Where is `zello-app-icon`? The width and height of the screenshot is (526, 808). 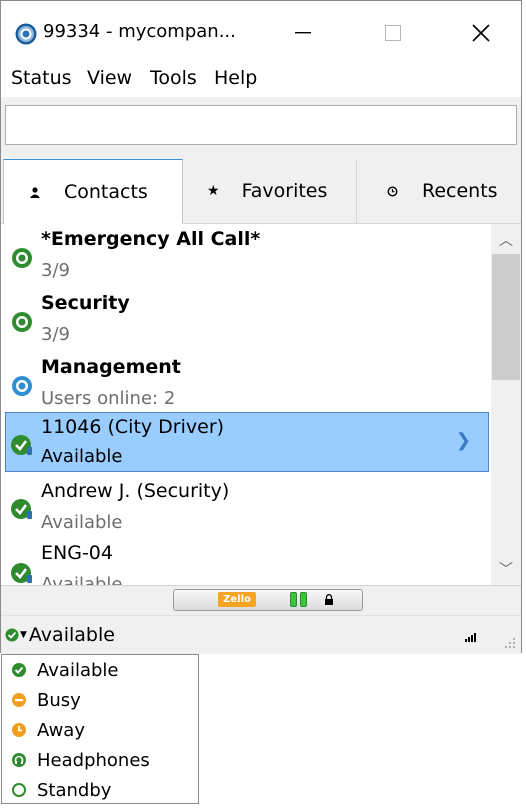 zello-app-icon is located at coordinates (26, 34).